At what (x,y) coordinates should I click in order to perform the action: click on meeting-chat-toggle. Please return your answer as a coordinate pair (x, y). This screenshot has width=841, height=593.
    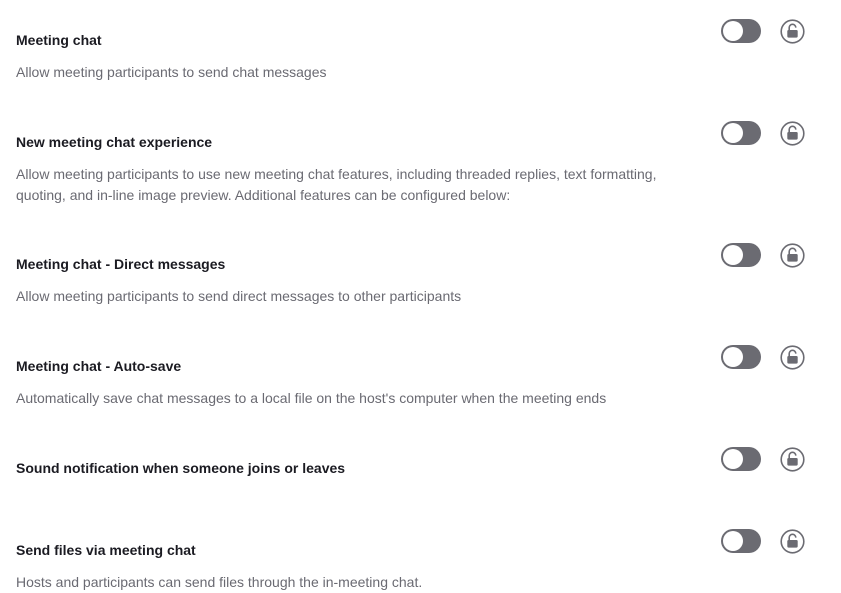
    Looking at the image, I should click on (741, 31).